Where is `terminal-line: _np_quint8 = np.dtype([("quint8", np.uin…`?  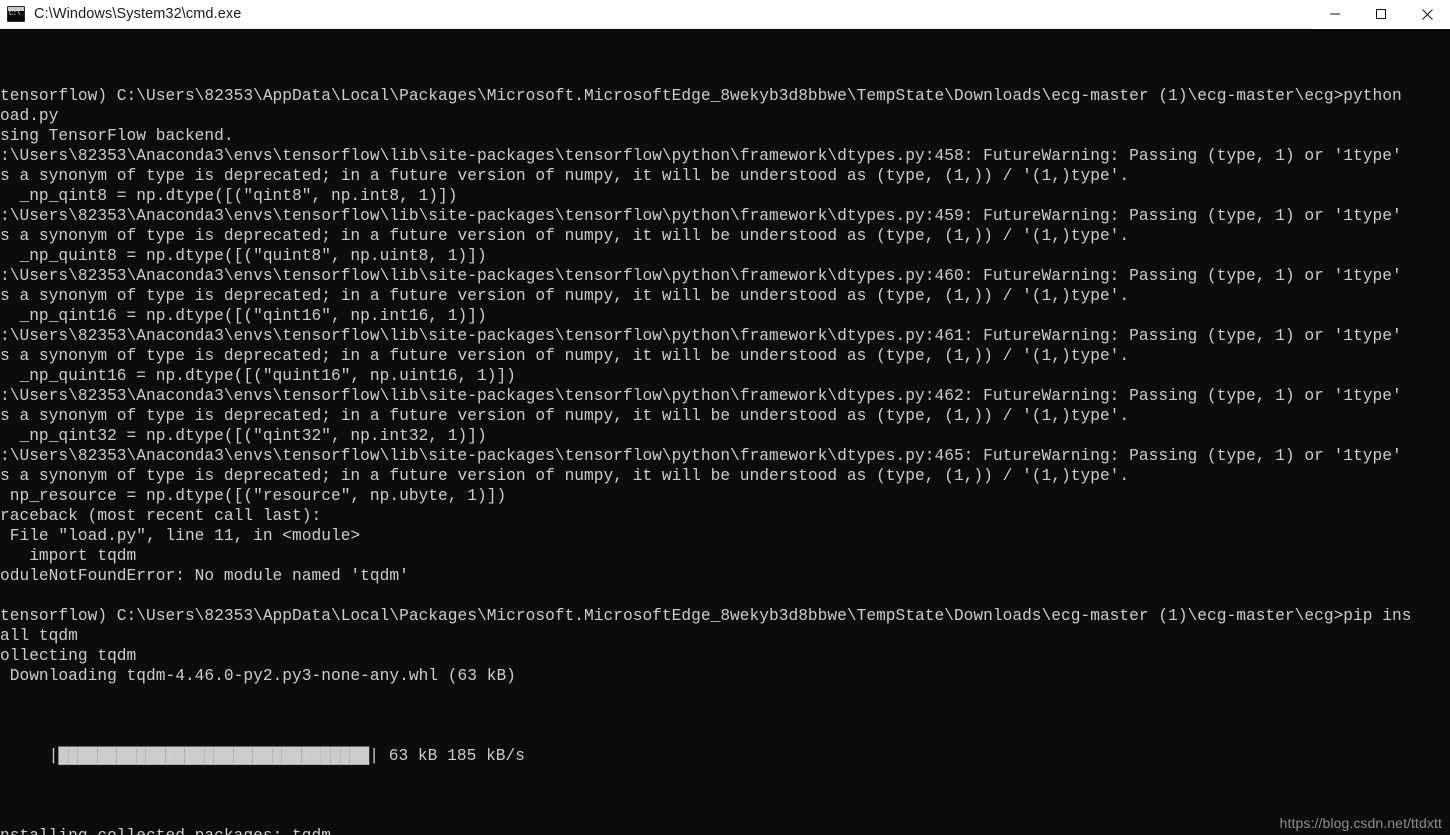 terminal-line: _np_quint8 = np.dtype([("quint8", np.uin… is located at coordinates (243, 256).